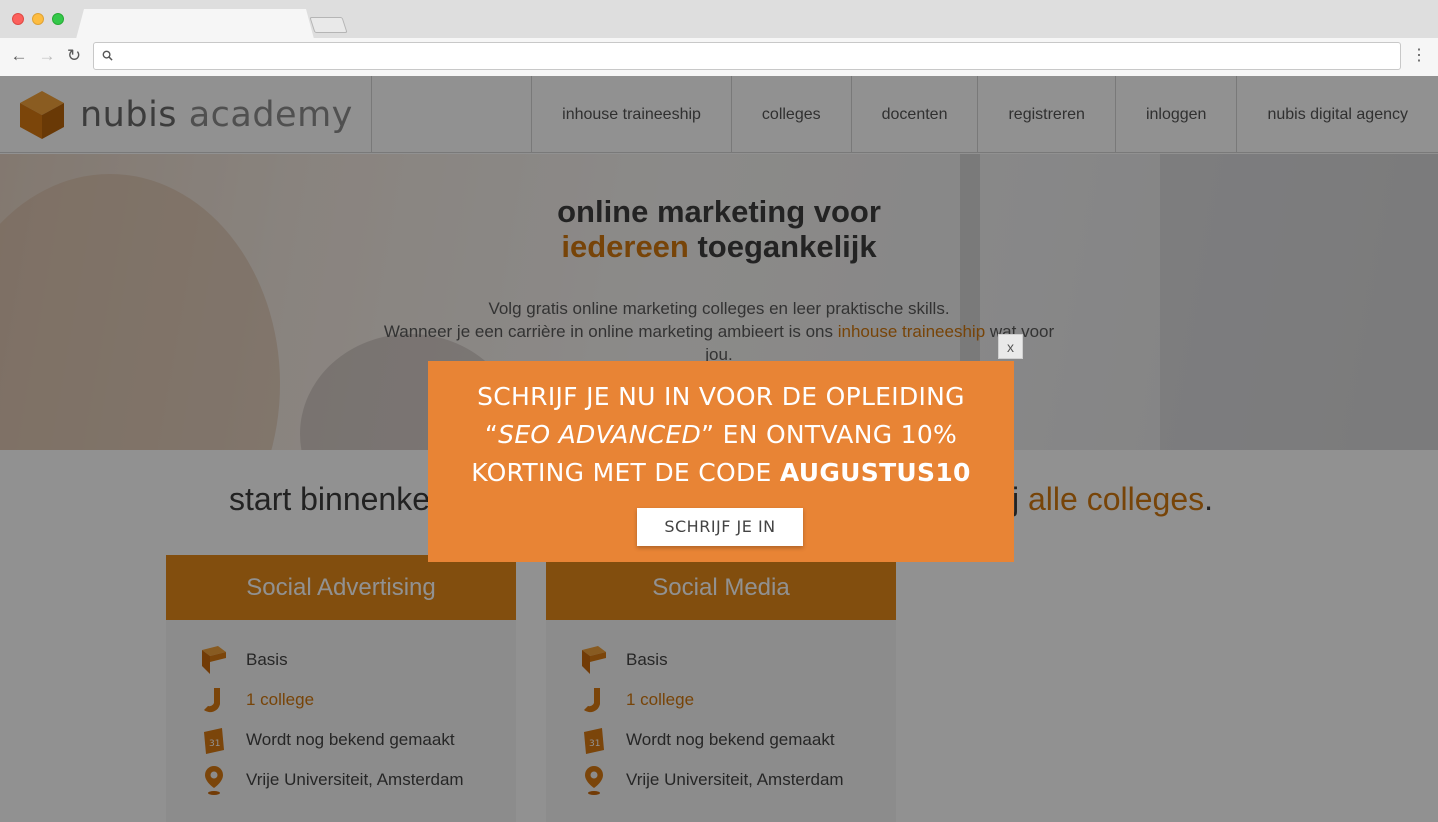 Image resolution: width=1438 pixels, height=822 pixels. I want to click on promo-line1: SCHRIJF JE NU IN VOOR DE OPLEIDING, so click(721, 396).